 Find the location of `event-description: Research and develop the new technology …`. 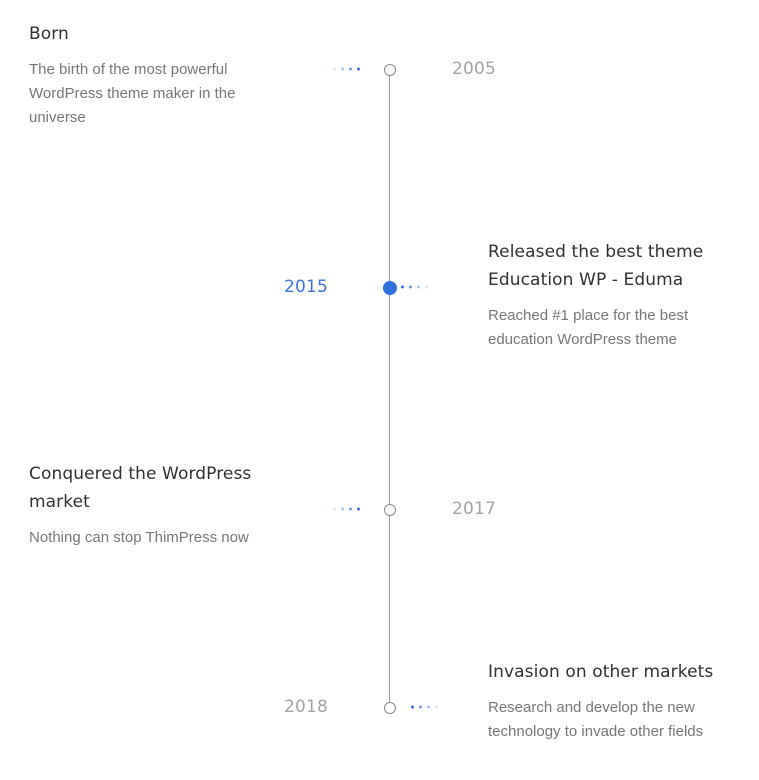

event-description: Research and develop the new technology … is located at coordinates (596, 719).